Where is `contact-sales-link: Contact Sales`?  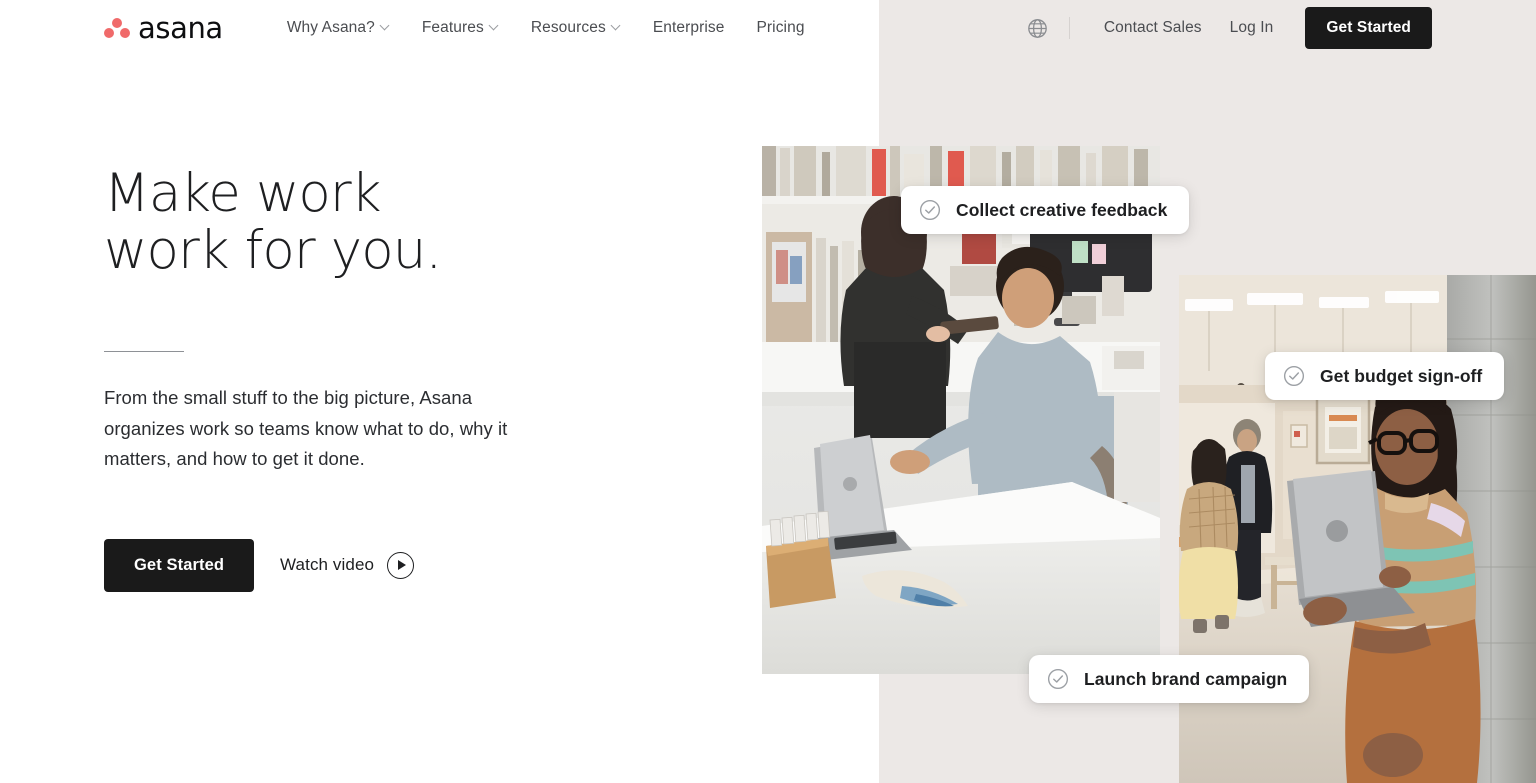 contact-sales-link: Contact Sales is located at coordinates (1153, 28).